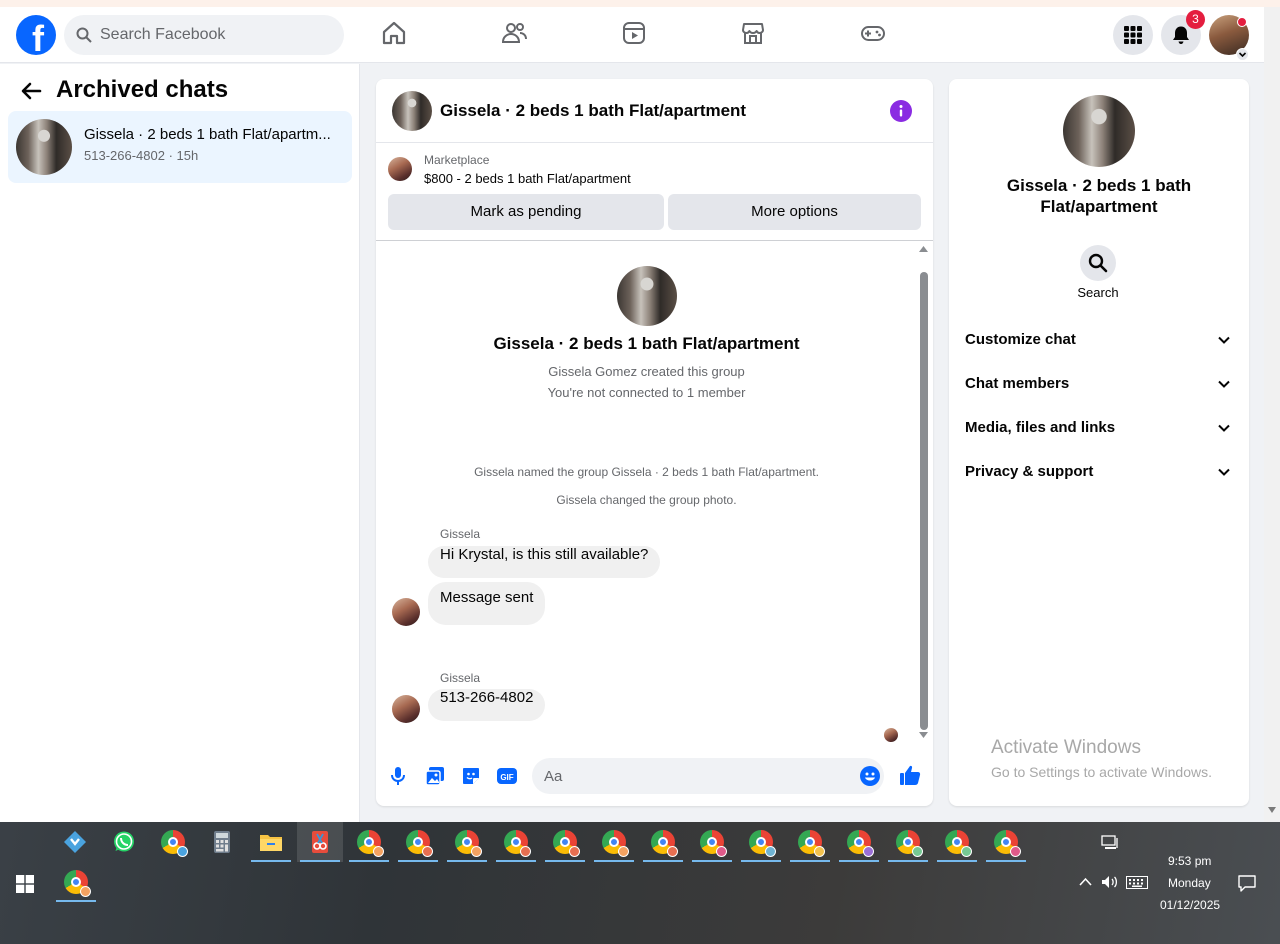 The height and width of the screenshot is (944, 1280). Describe the element at coordinates (1242, 54) in the screenshot. I see `account-chevron` at that location.